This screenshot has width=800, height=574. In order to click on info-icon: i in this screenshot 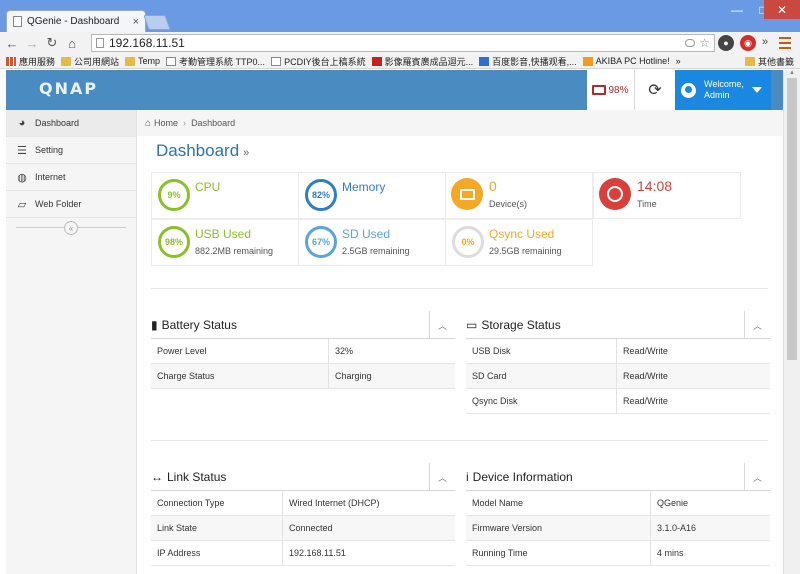, I will do `click(467, 476)`.